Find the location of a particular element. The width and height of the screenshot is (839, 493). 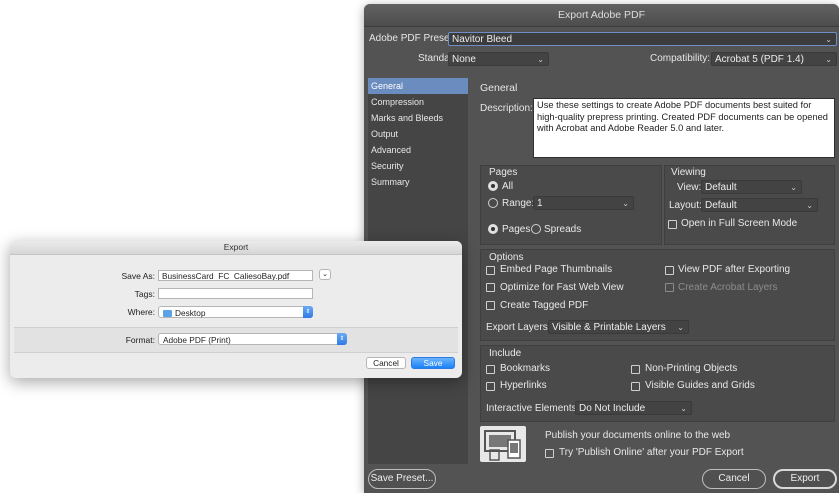

view-dropdown: Default ⌄ is located at coordinates (751, 187).